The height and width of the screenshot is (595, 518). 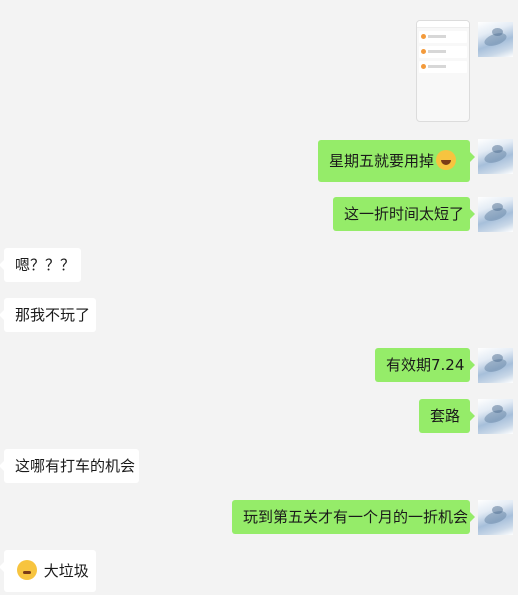 I want to click on my-message-bubble: 这一折时间太短了, so click(x=404, y=214).